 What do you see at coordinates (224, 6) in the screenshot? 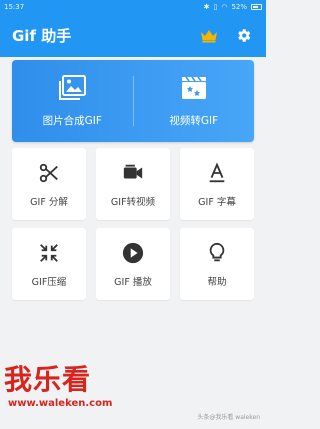
I see `wifi-icon: ◠` at bounding box center [224, 6].